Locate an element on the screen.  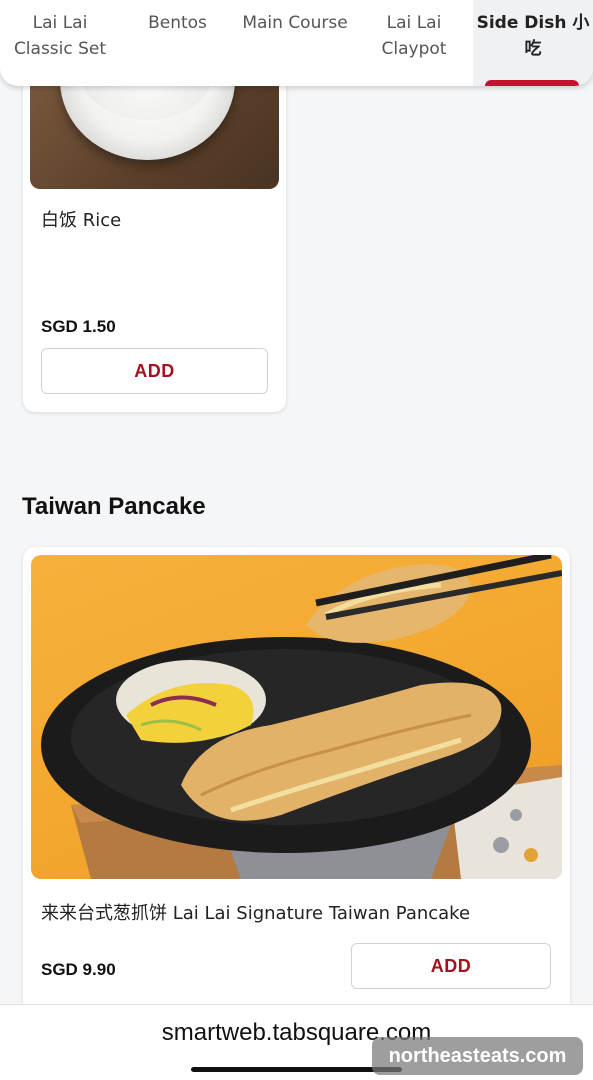
tab-label: Lai Lai Claypot is located at coordinates (414, 36).